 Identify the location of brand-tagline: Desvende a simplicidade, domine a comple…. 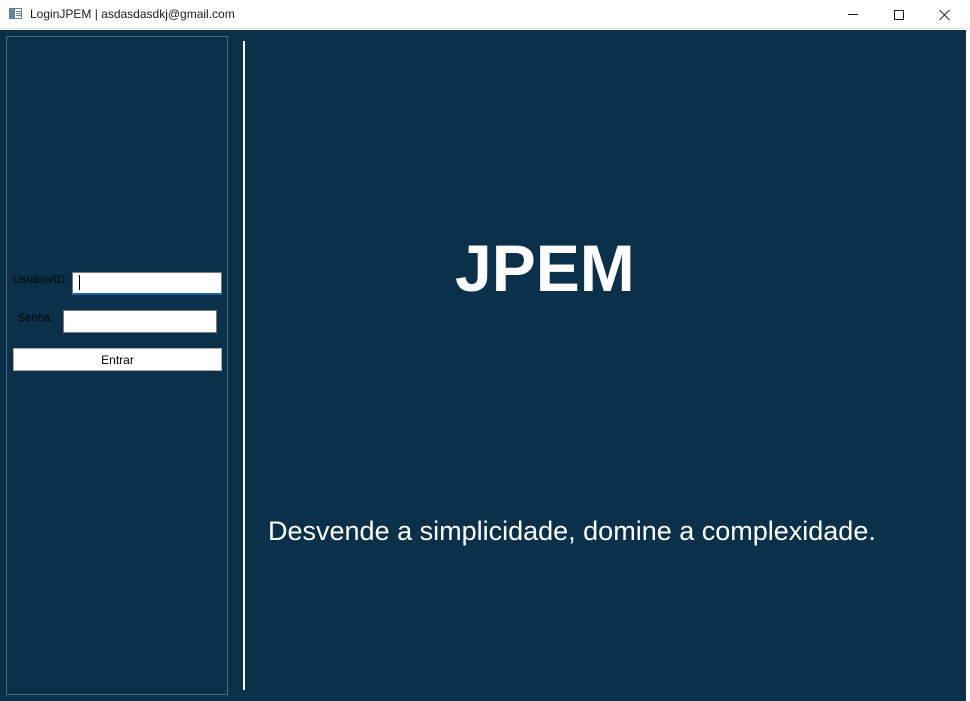
(572, 531).